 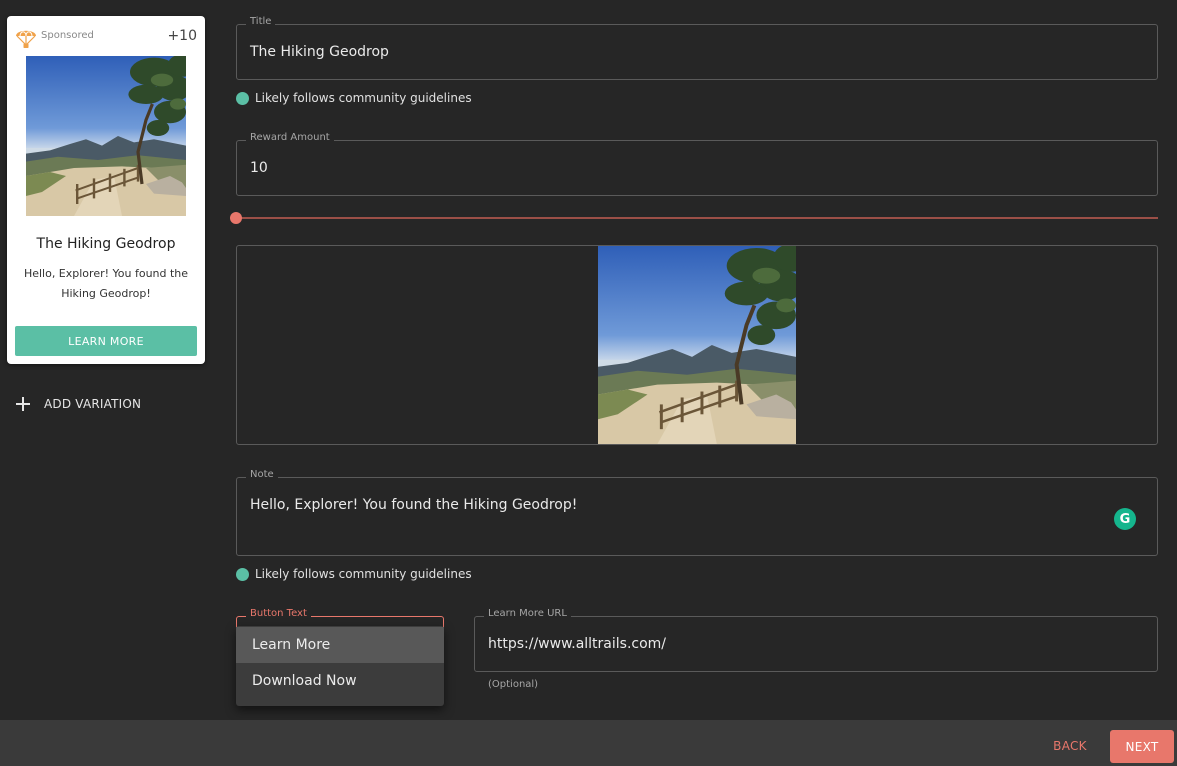 I want to click on title-guidelines-status: Likely follows community guidelines, so click(x=354, y=98).